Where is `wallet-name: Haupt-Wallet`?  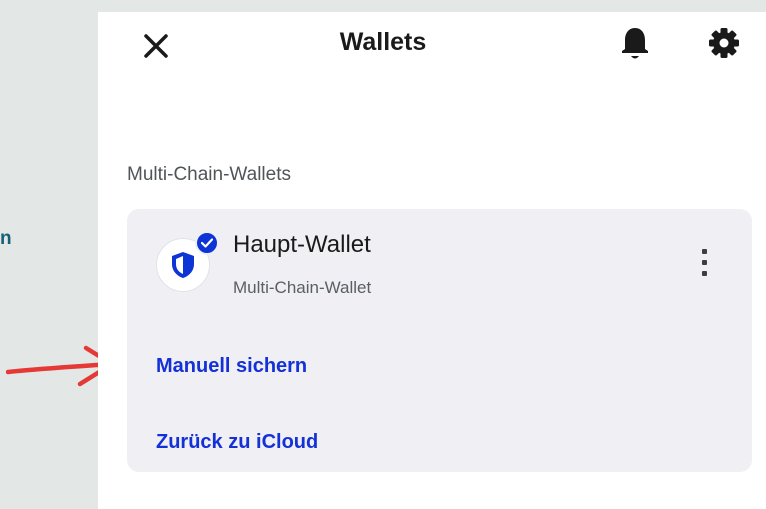
wallet-name: Haupt-Wallet is located at coordinates (302, 244).